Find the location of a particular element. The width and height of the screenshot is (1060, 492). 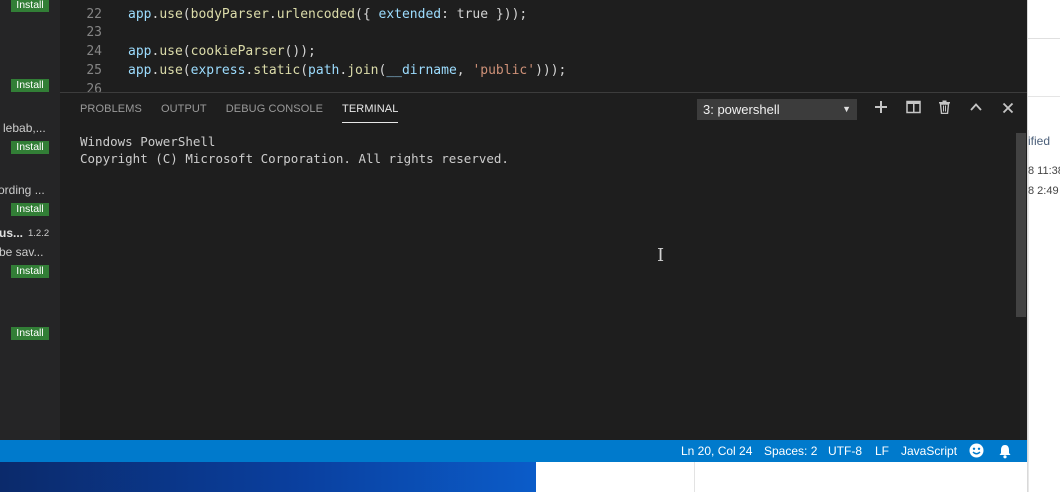

language-mode-status: JavaScript is located at coordinates (929, 451).